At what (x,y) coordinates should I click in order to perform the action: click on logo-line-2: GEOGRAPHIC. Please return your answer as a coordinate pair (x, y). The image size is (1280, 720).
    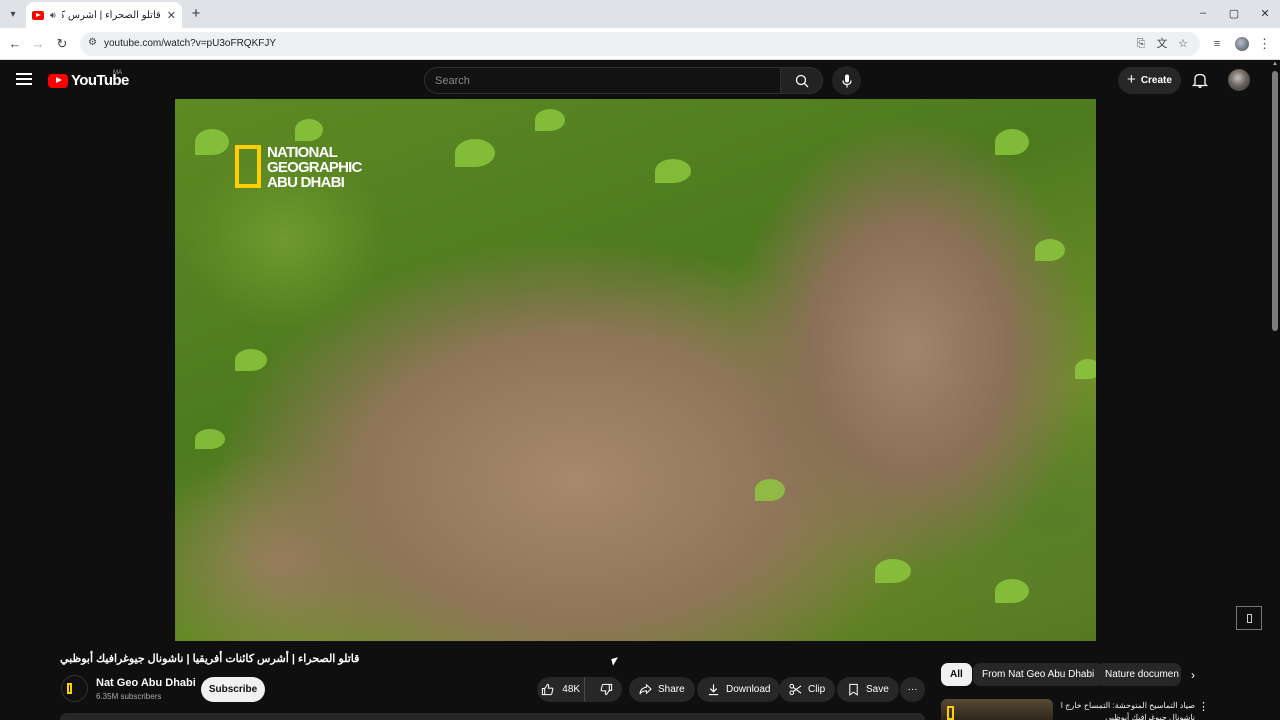
    Looking at the image, I should click on (314, 167).